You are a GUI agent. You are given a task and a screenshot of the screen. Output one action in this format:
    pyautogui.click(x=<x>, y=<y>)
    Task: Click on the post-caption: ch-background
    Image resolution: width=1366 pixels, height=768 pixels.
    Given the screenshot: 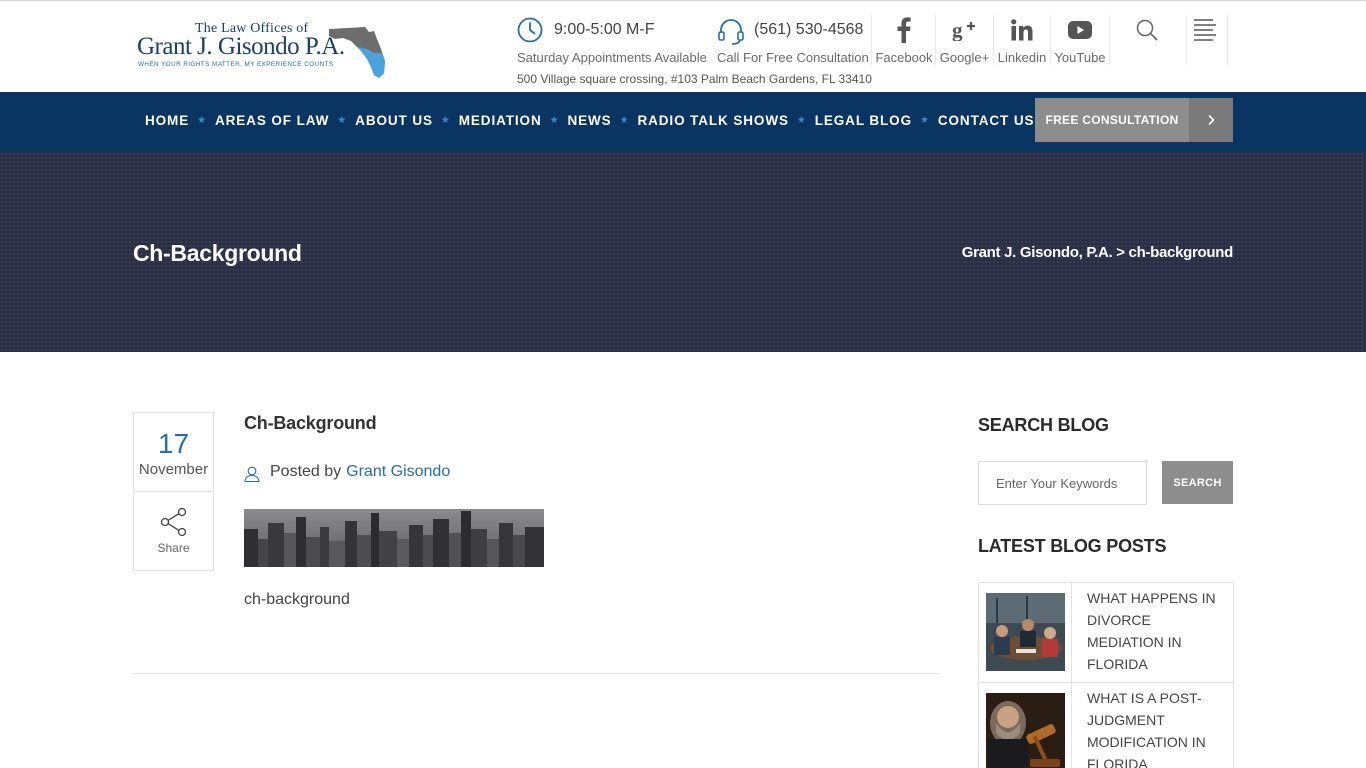 What is the action you would take?
    pyautogui.click(x=297, y=599)
    